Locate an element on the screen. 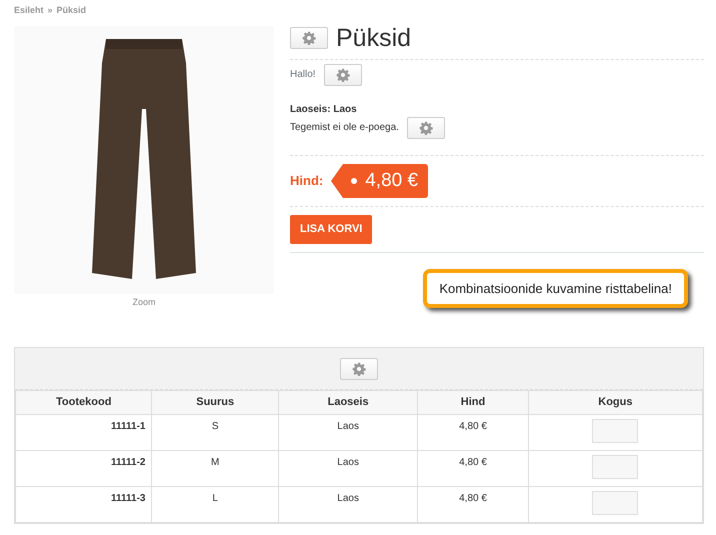 This screenshot has height=535, width=716. column-header: Tootekood is located at coordinates (84, 402).